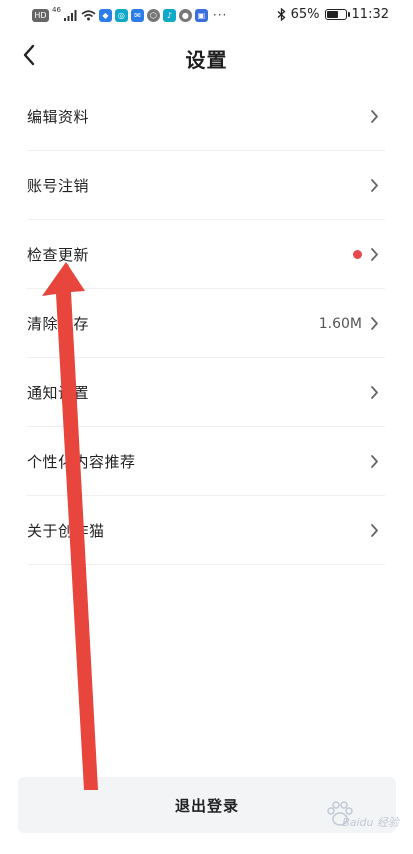 The height and width of the screenshot is (854, 413). Describe the element at coordinates (206, 60) in the screenshot. I see `page-title: 设置` at that location.